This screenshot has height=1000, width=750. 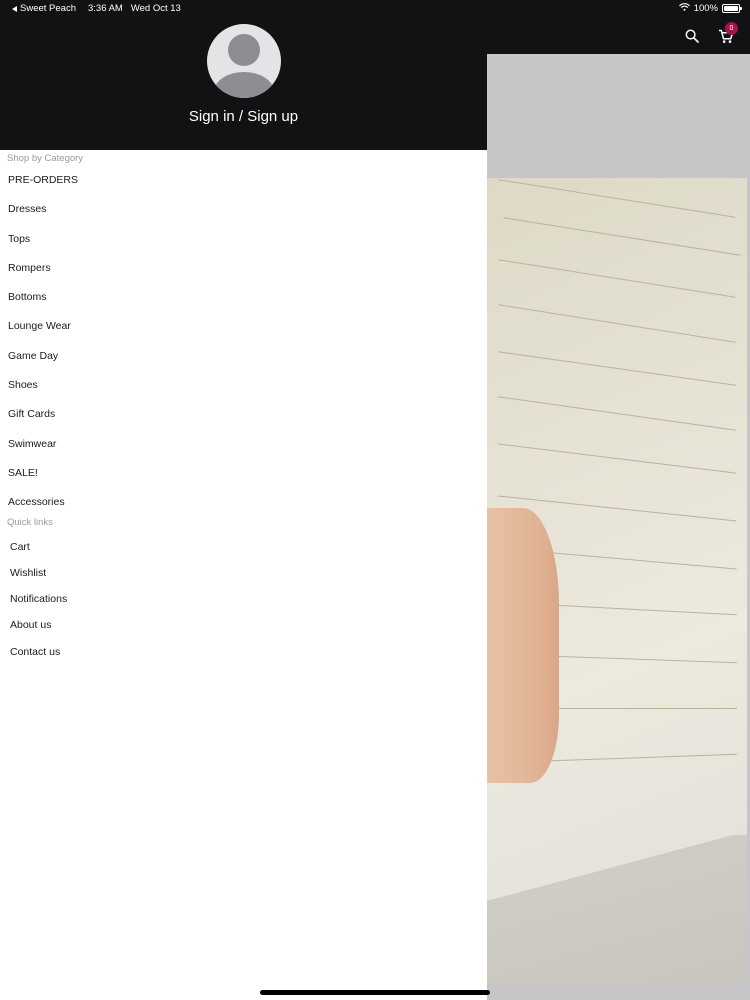 I want to click on quick-link-contact-us: Contact us, so click(x=243, y=652).